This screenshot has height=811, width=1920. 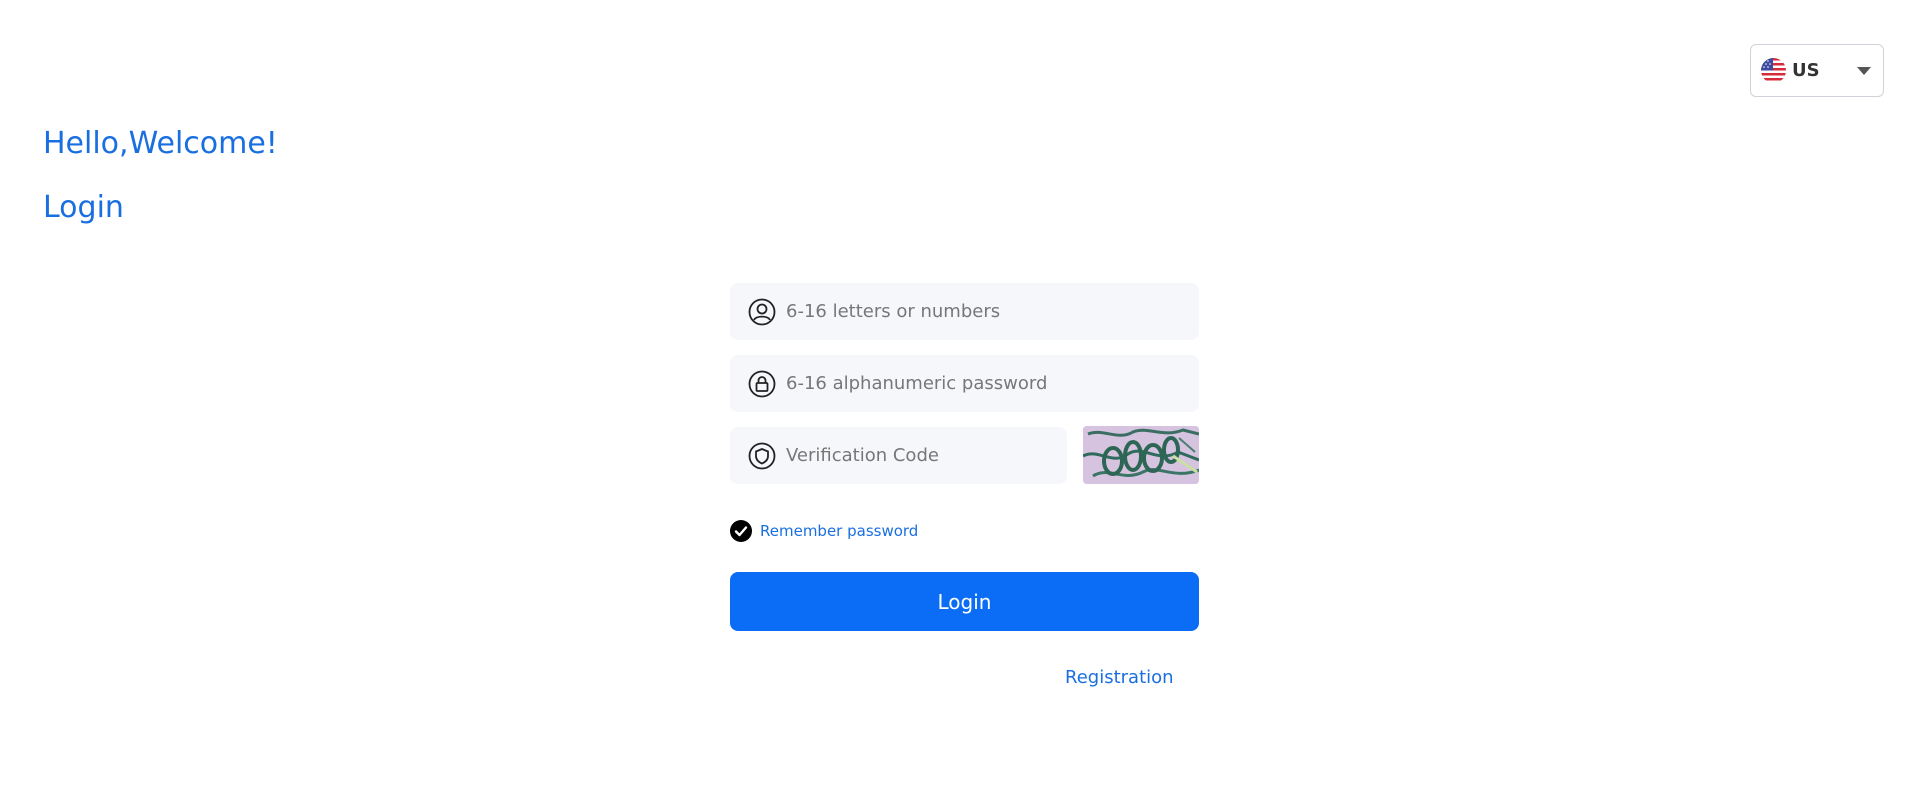 What do you see at coordinates (83, 207) in the screenshot?
I see `page-title: Login` at bounding box center [83, 207].